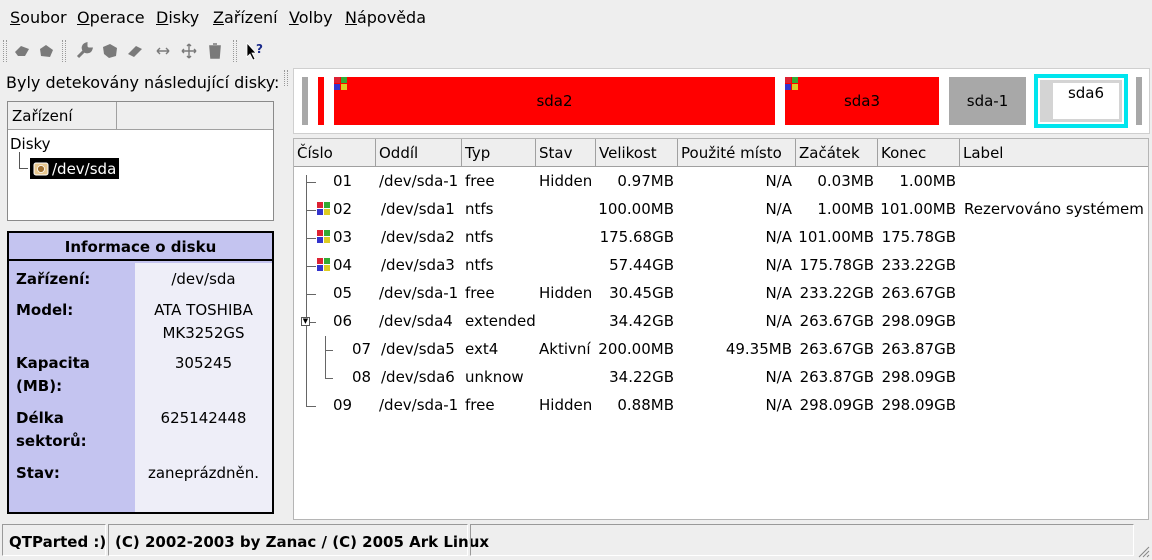 The width and height of the screenshot is (1152, 560). What do you see at coordinates (1054, 153) in the screenshot?
I see `column-label: Label` at bounding box center [1054, 153].